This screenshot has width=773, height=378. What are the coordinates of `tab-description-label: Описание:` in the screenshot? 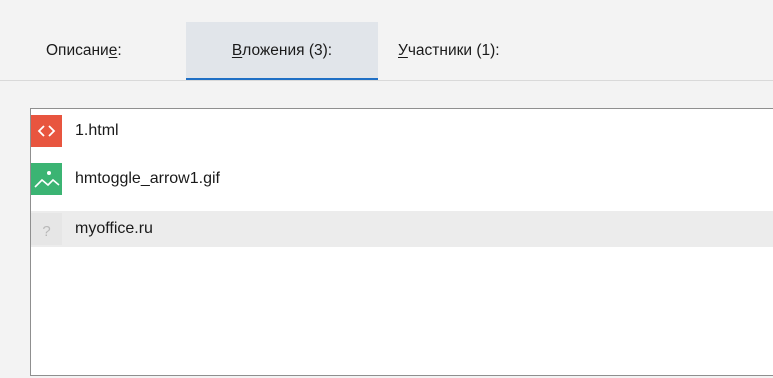 It's located at (84, 50).